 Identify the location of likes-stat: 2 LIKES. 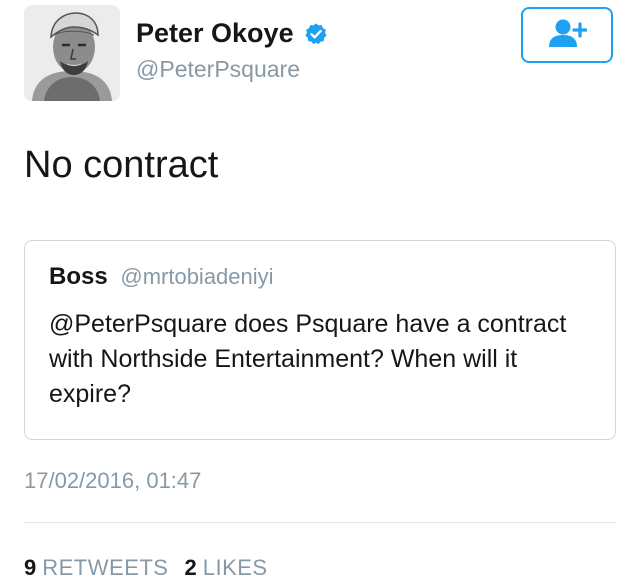
(225, 568).